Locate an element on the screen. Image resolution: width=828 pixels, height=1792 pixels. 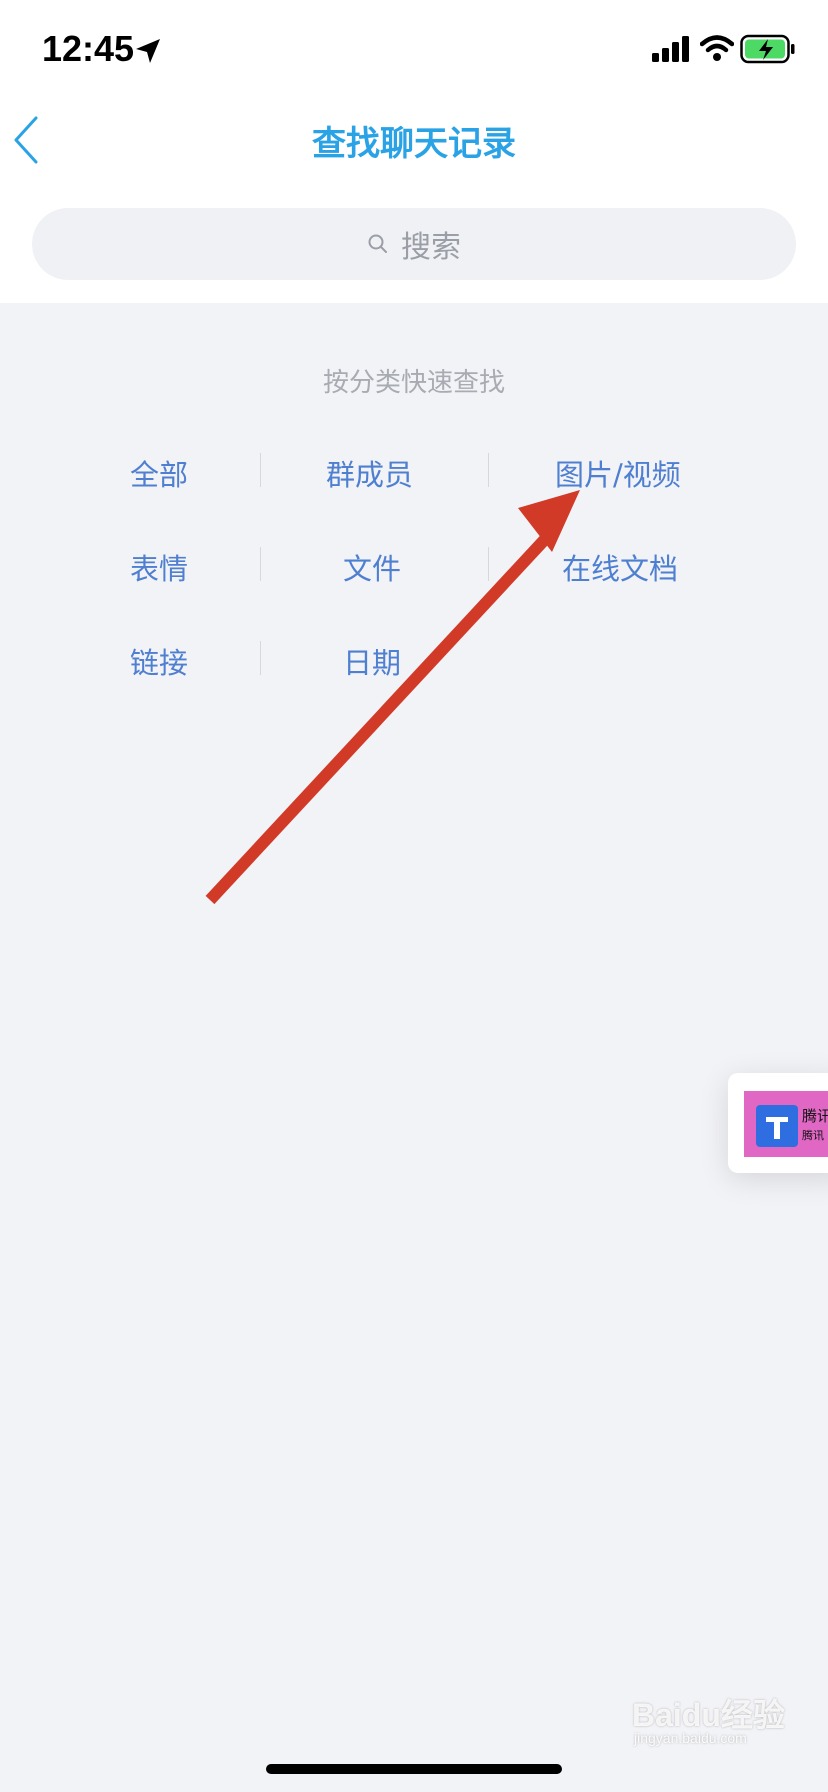
category-date: 日期 is located at coordinates (372, 661).